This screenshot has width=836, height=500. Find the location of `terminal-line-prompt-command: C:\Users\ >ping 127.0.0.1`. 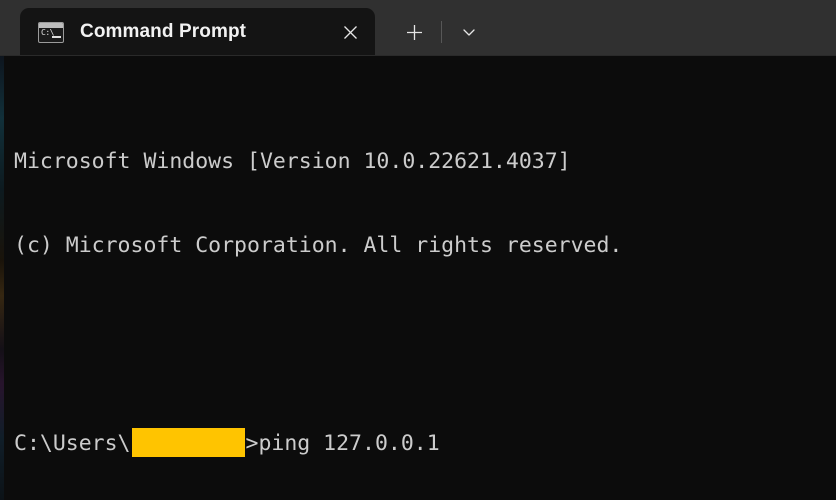

terminal-line-prompt-command: C:\Users\ >ping 127.0.0.1 is located at coordinates (425, 442).